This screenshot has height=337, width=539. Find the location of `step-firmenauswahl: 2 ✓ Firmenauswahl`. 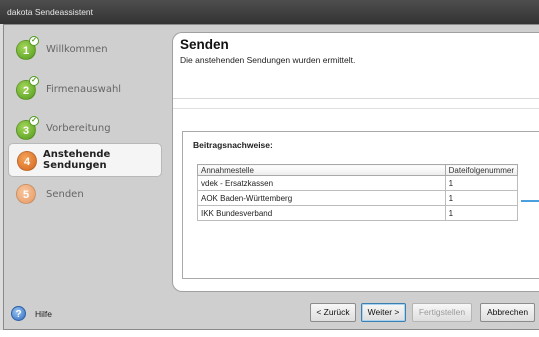

step-firmenauswahl: 2 ✓ Firmenauswahl is located at coordinates (88, 90).